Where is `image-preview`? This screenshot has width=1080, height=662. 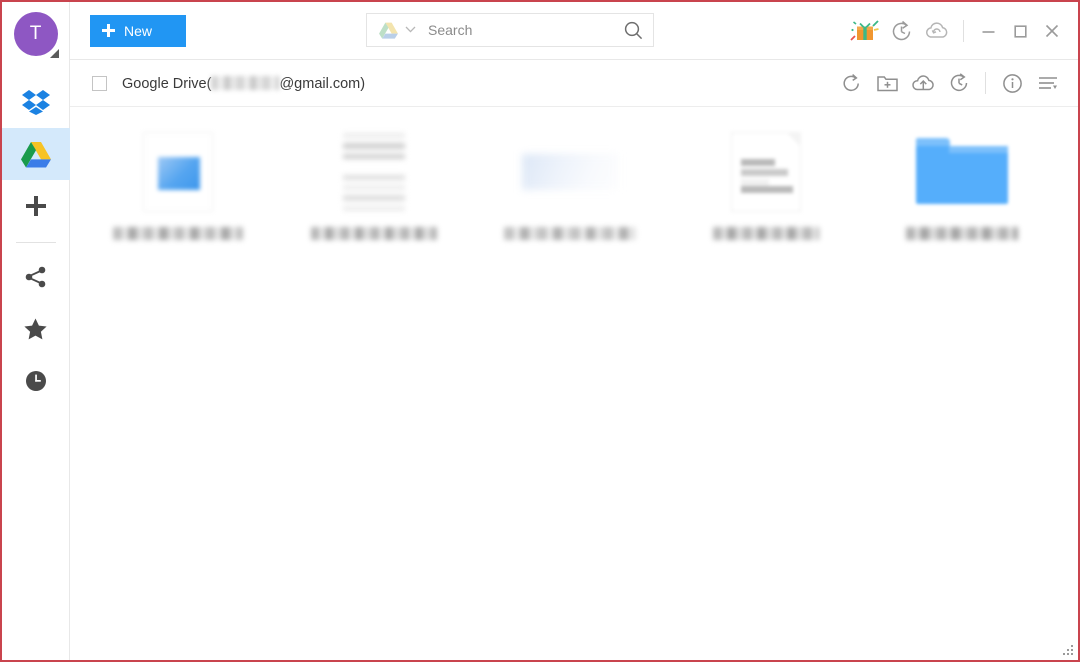 image-preview is located at coordinates (179, 173).